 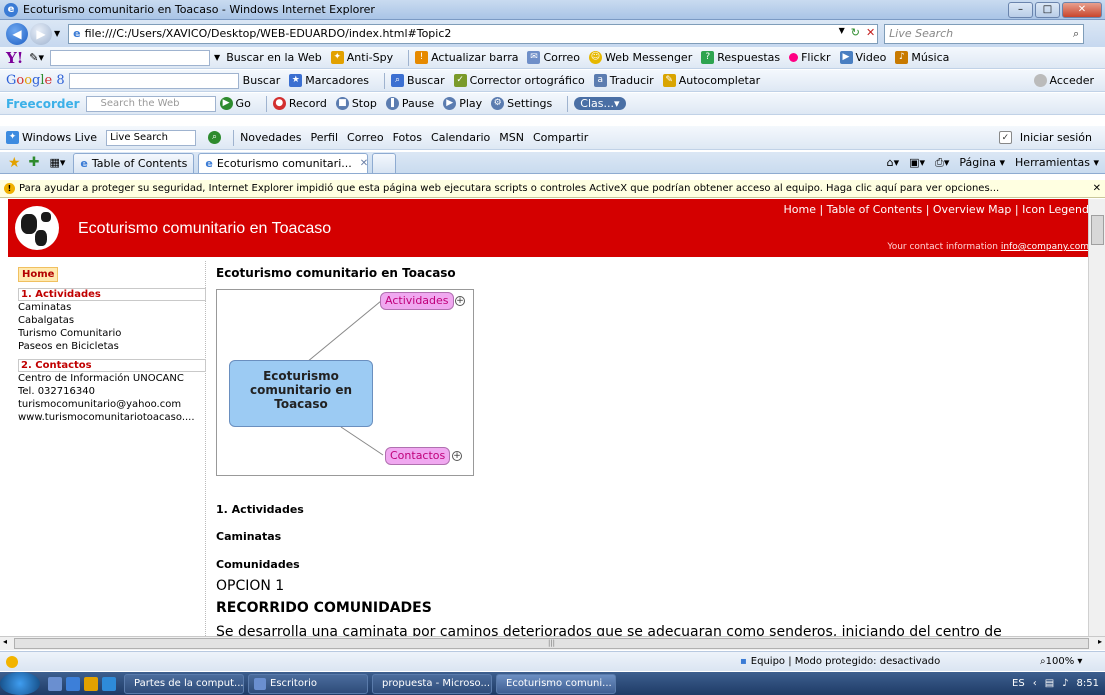 What do you see at coordinates (1045, 247) in the screenshot?
I see `contact-email-link: info@company.com` at bounding box center [1045, 247].